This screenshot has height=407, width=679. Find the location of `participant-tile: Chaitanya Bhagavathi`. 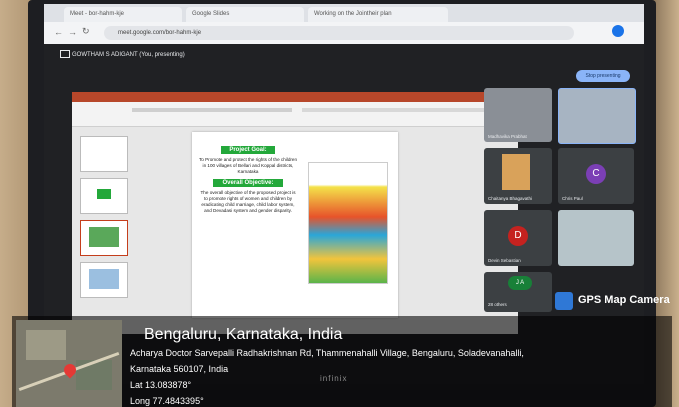

participant-tile: Chaitanya Bhagavathi is located at coordinates (518, 176).